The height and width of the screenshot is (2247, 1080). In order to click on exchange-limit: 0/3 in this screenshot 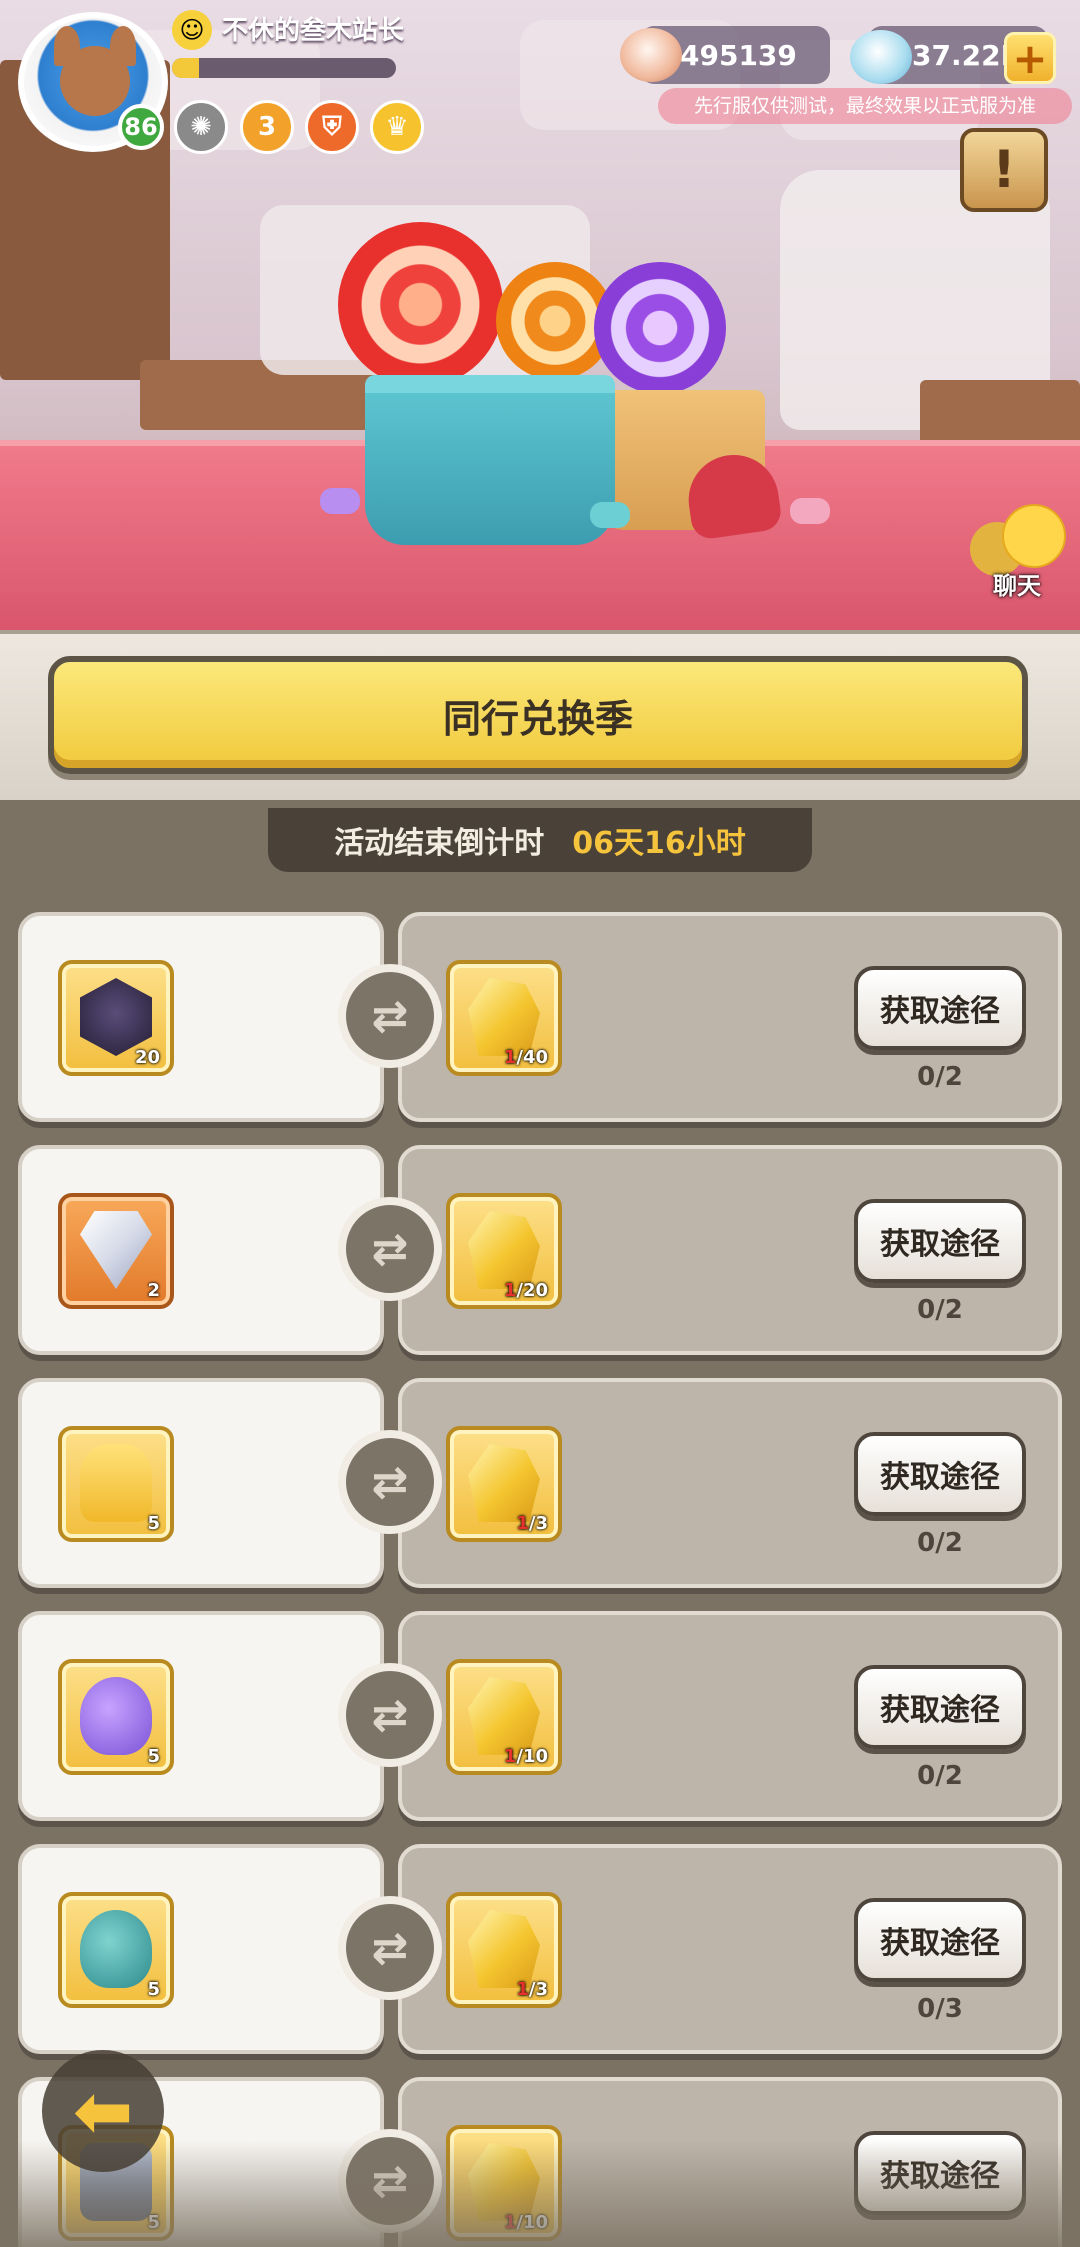, I will do `click(940, 2009)`.